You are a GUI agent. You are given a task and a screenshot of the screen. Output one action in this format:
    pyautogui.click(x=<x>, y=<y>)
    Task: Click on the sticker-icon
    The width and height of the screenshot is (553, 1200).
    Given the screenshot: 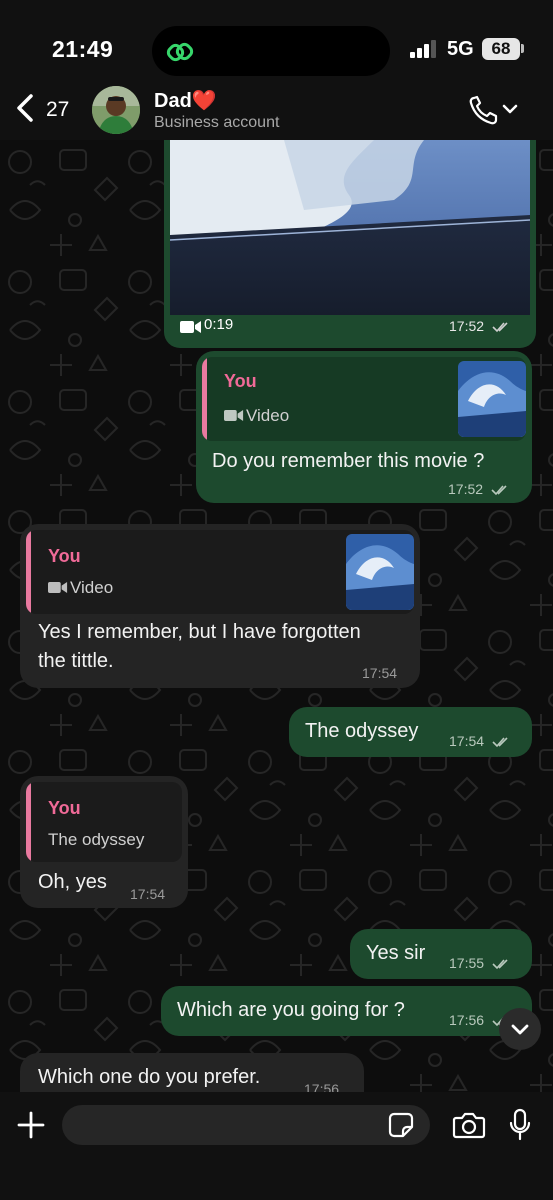 What is the action you would take?
    pyautogui.click(x=401, y=1125)
    